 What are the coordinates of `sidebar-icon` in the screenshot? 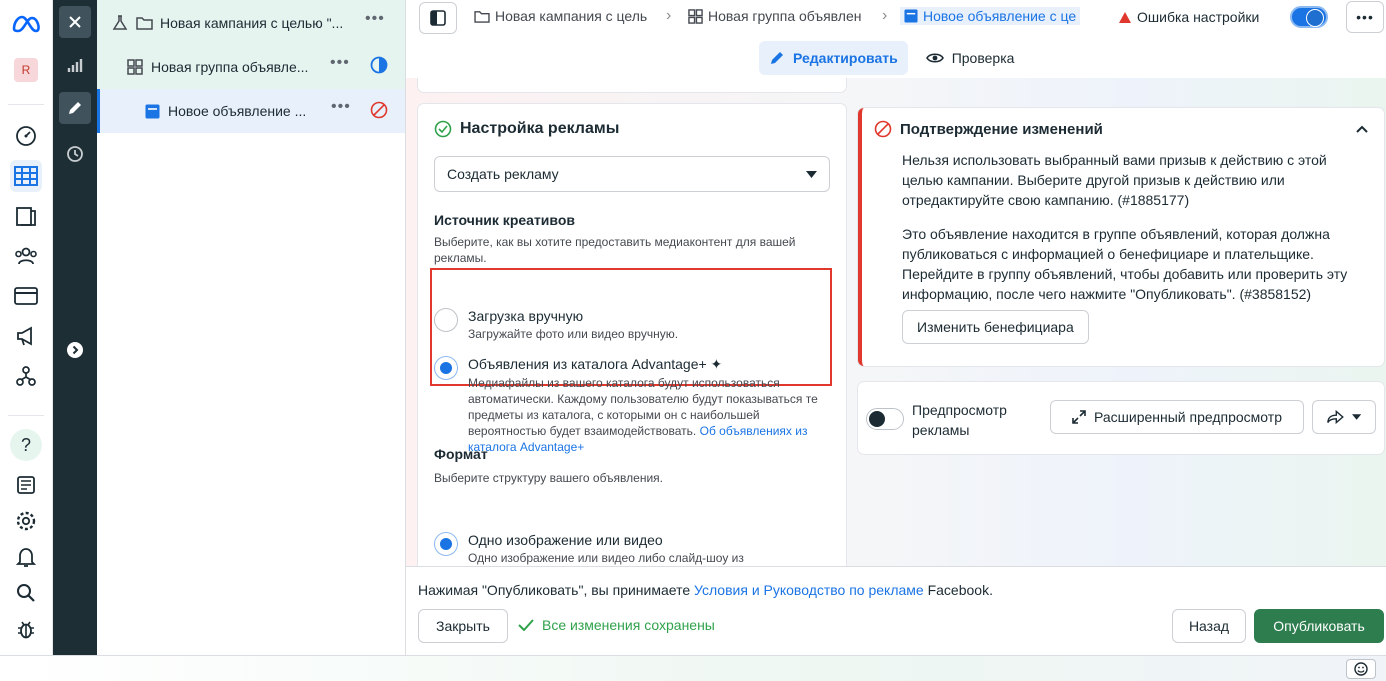 It's located at (438, 18).